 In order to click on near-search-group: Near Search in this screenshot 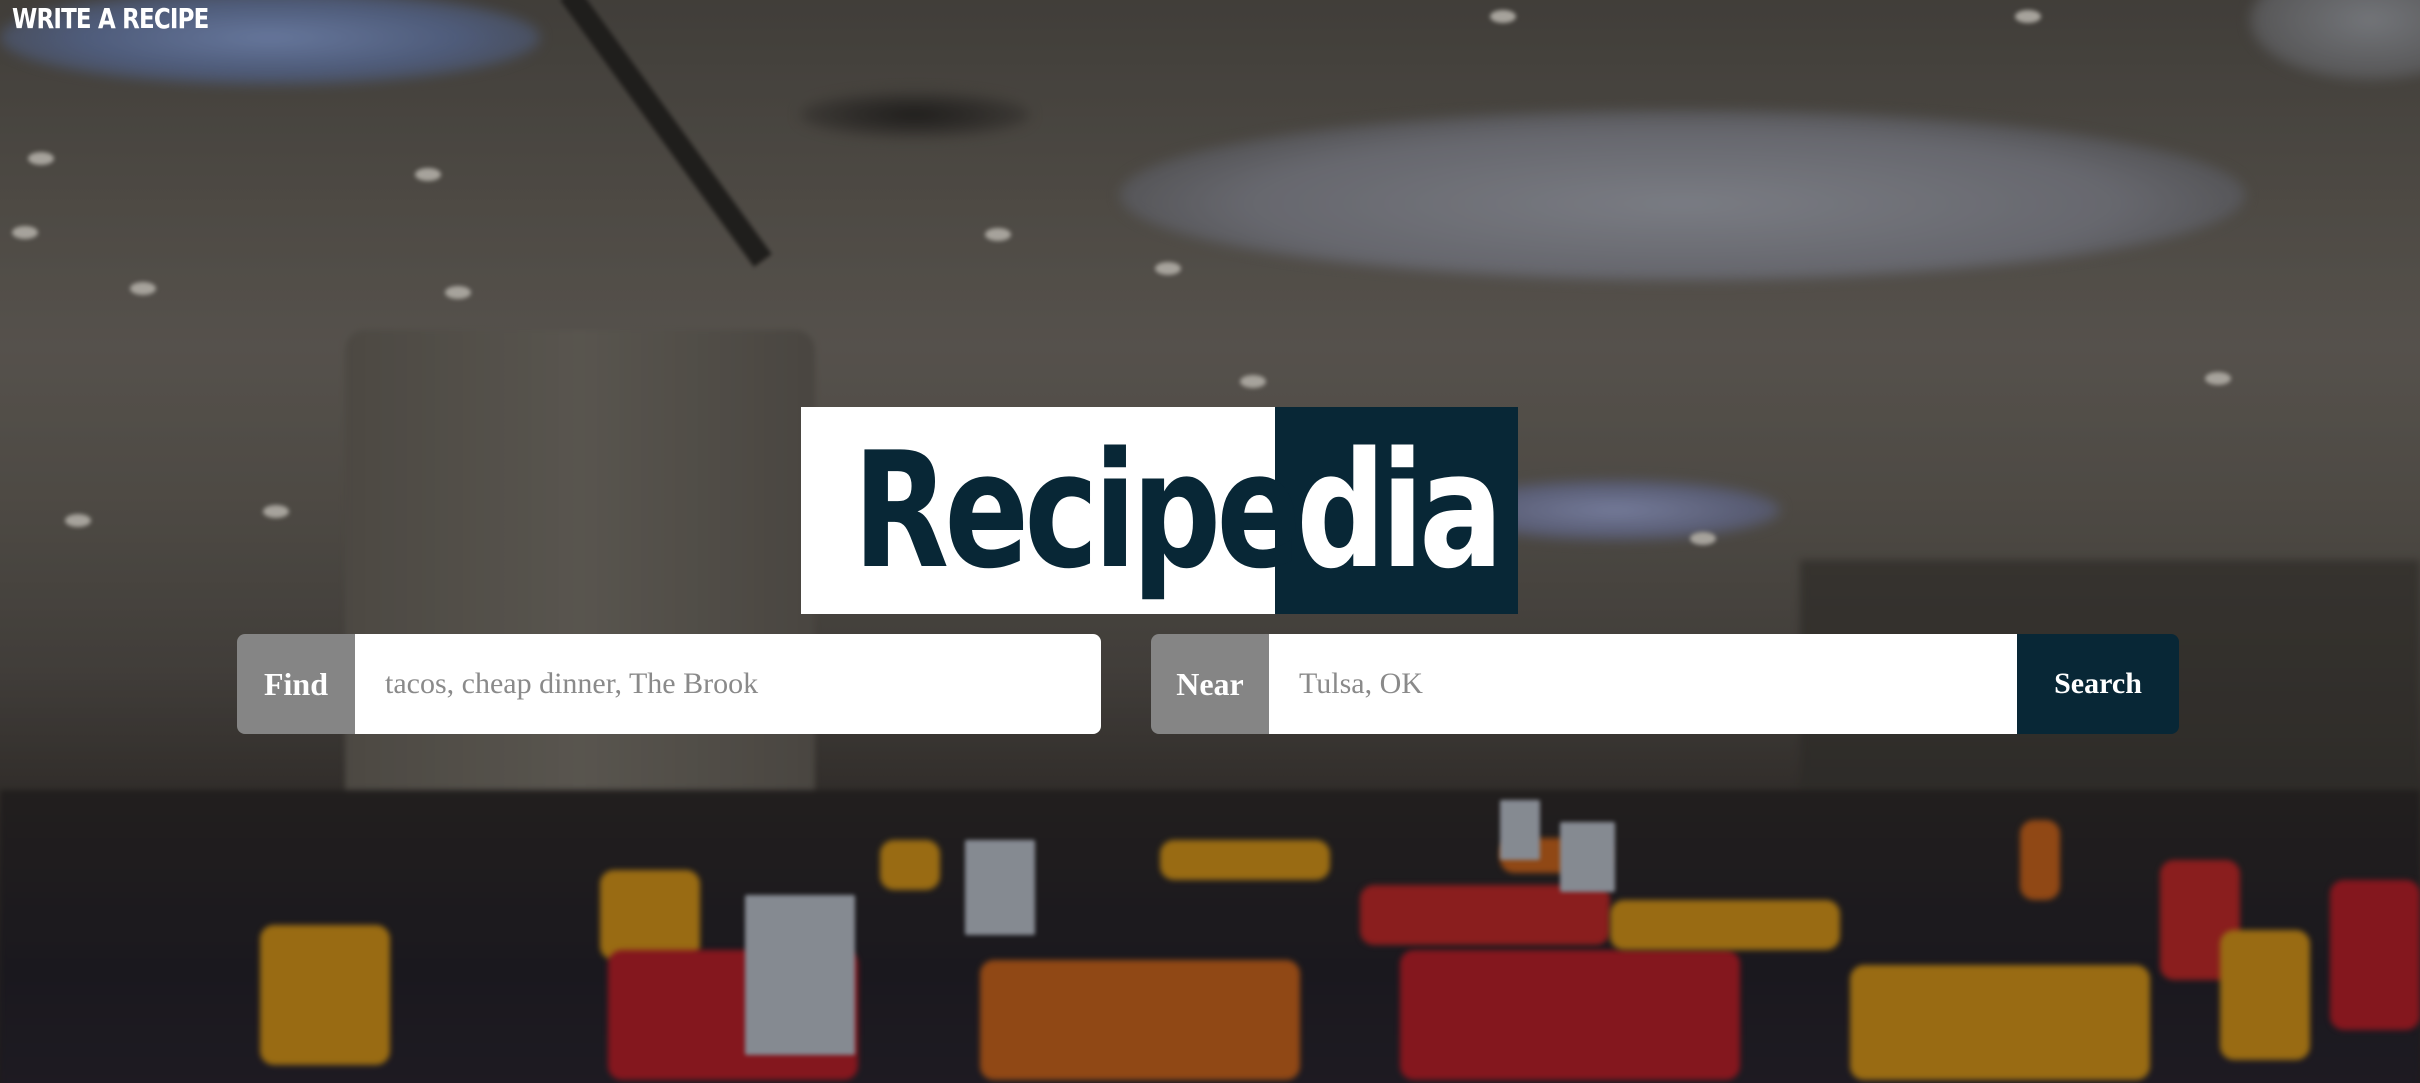, I will do `click(1665, 684)`.